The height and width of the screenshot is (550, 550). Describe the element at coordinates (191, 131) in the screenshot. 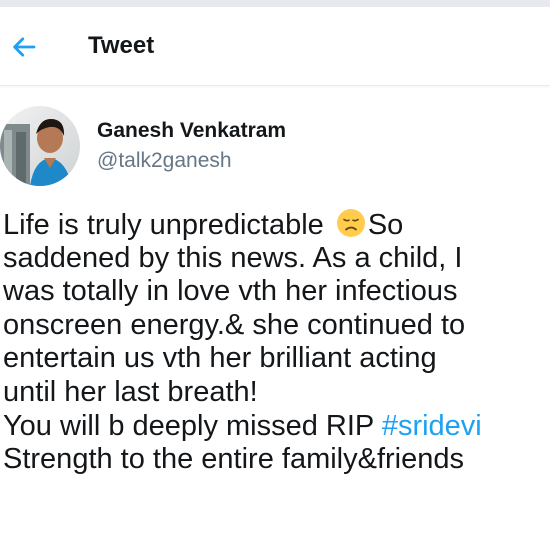

I see `author-name: Ganesh Venkatram` at that location.